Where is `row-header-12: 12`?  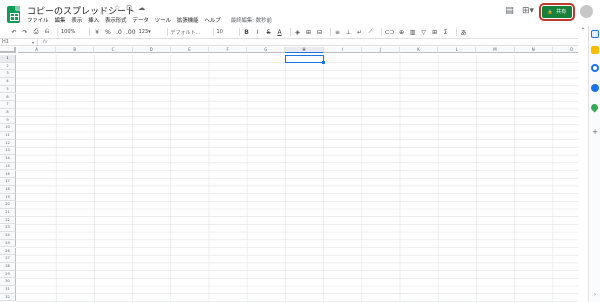 row-header-12: 12 is located at coordinates (8, 143).